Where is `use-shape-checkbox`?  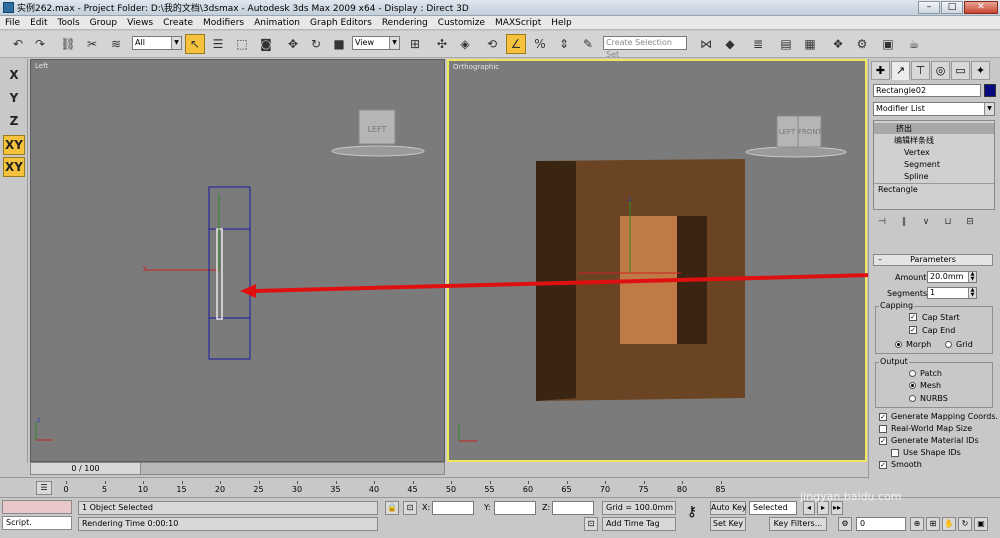 use-shape-checkbox is located at coordinates (895, 453).